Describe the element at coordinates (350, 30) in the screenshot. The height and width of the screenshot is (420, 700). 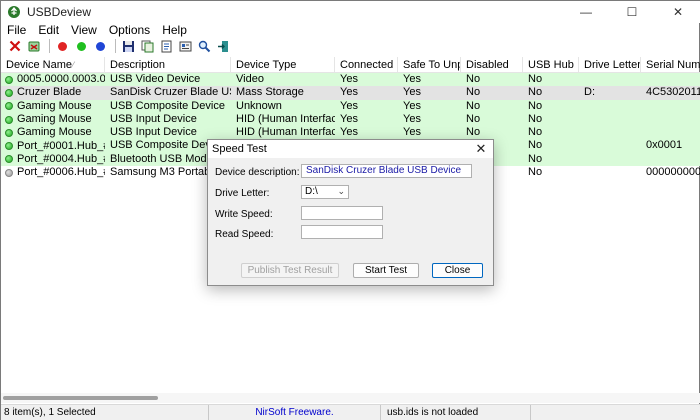
I see `menu-bar: File Edit View Options Help` at that location.